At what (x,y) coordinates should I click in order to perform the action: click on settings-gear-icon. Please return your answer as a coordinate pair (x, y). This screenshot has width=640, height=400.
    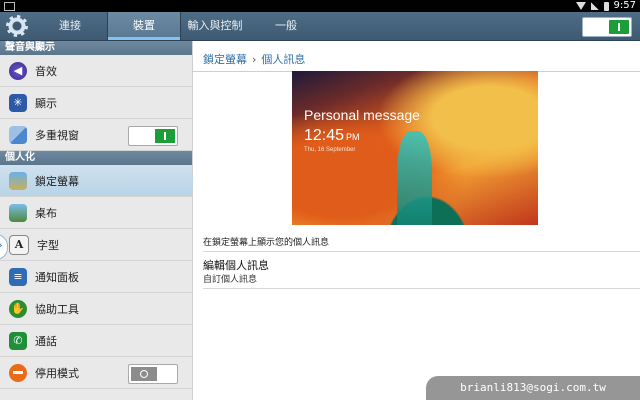
    Looking at the image, I should click on (17, 26).